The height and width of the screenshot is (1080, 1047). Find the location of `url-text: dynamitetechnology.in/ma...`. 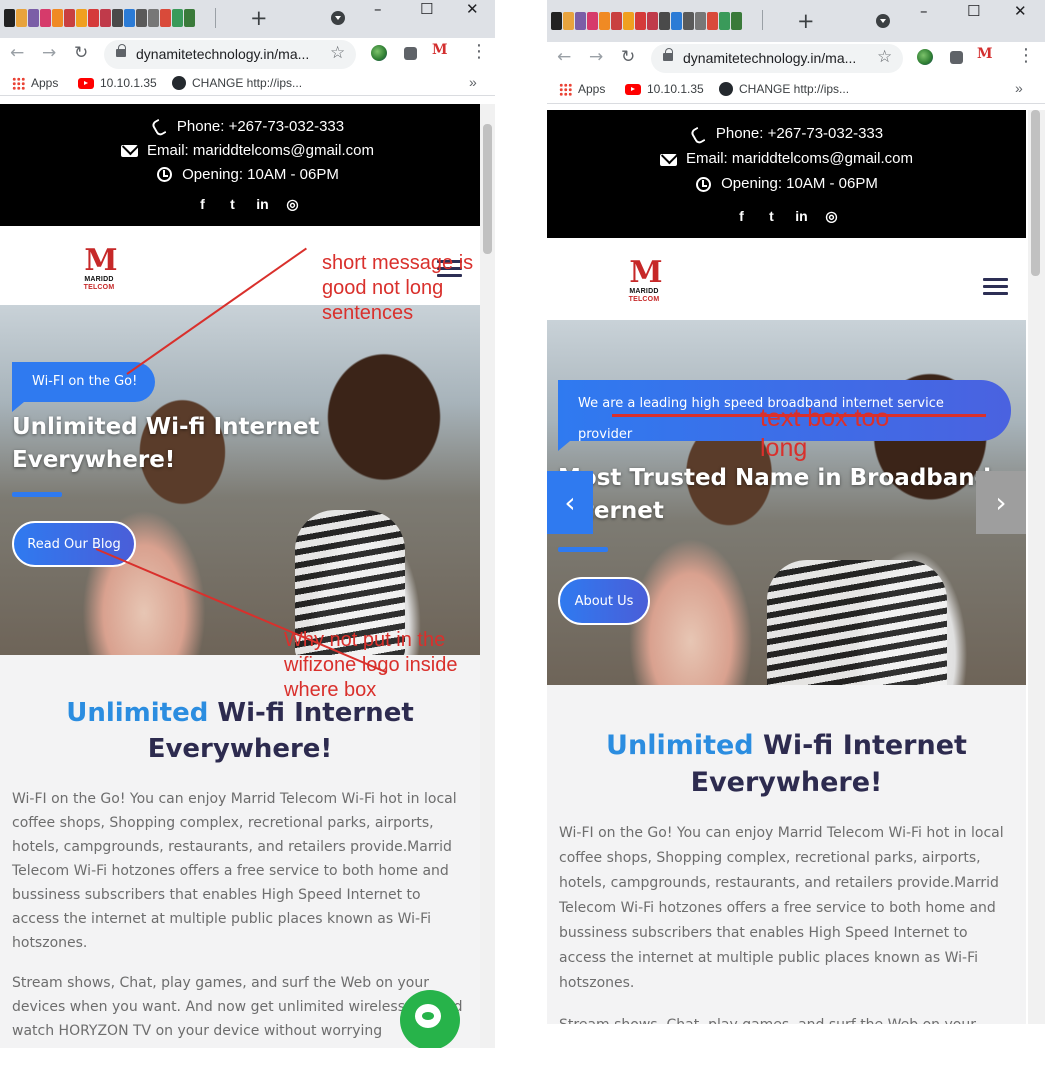

url-text: dynamitetechnology.in/ma... is located at coordinates (770, 58).